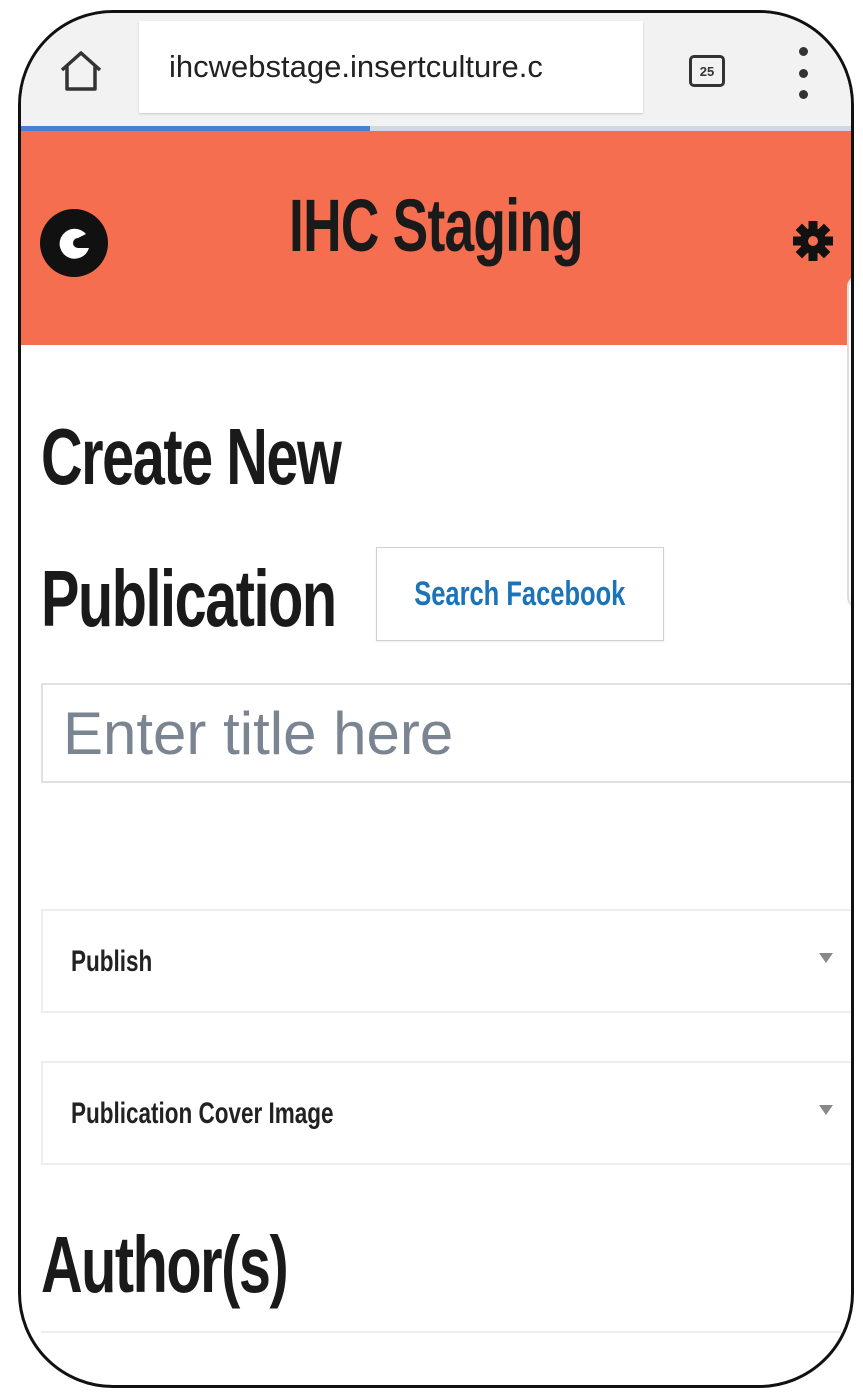 This screenshot has width=863, height=1395. Describe the element at coordinates (446, 1332) in the screenshot. I see `divider` at that location.